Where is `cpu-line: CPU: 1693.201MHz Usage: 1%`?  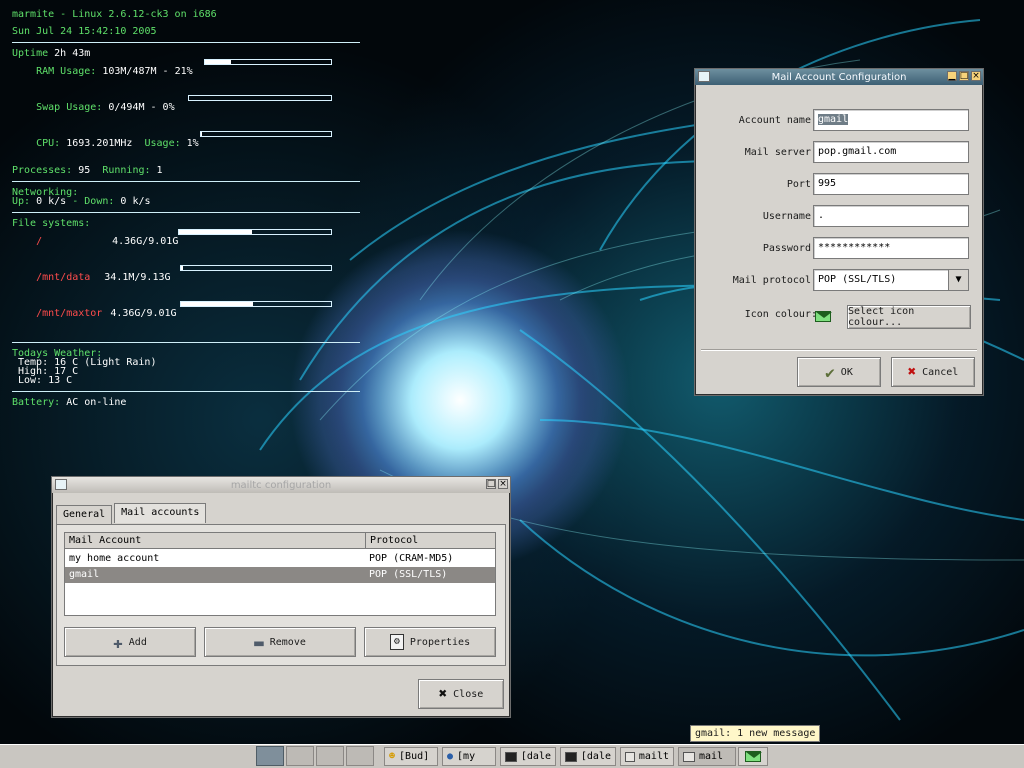 cpu-line: CPU: 1693.201MHz Usage: 1% is located at coordinates (187, 148).